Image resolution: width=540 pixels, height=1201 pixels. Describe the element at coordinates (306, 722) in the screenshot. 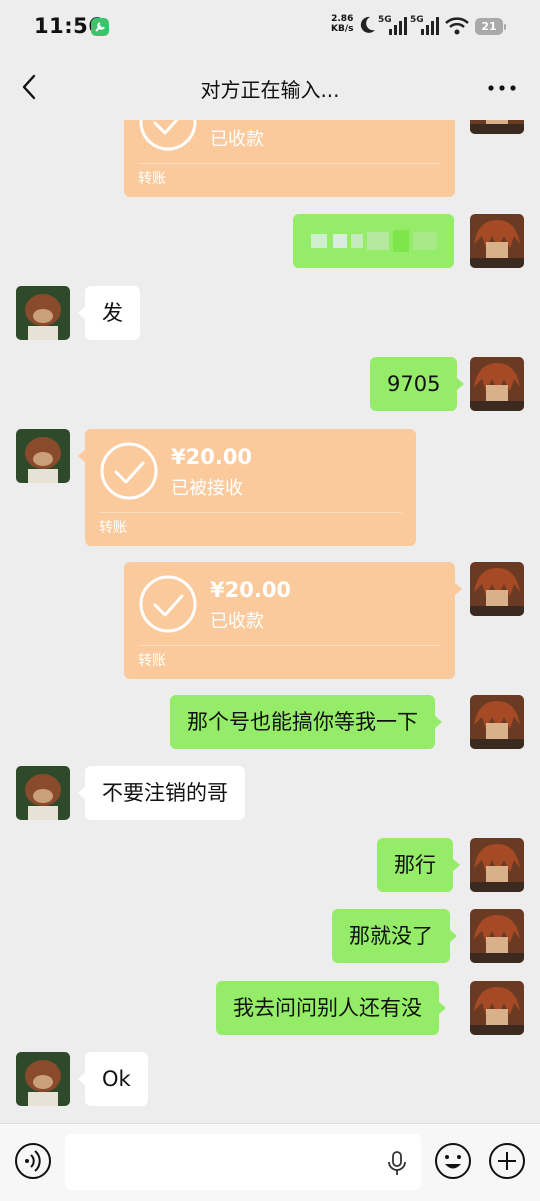

I see `message-bubble-sent: 那个号也能搞你等我一下` at that location.